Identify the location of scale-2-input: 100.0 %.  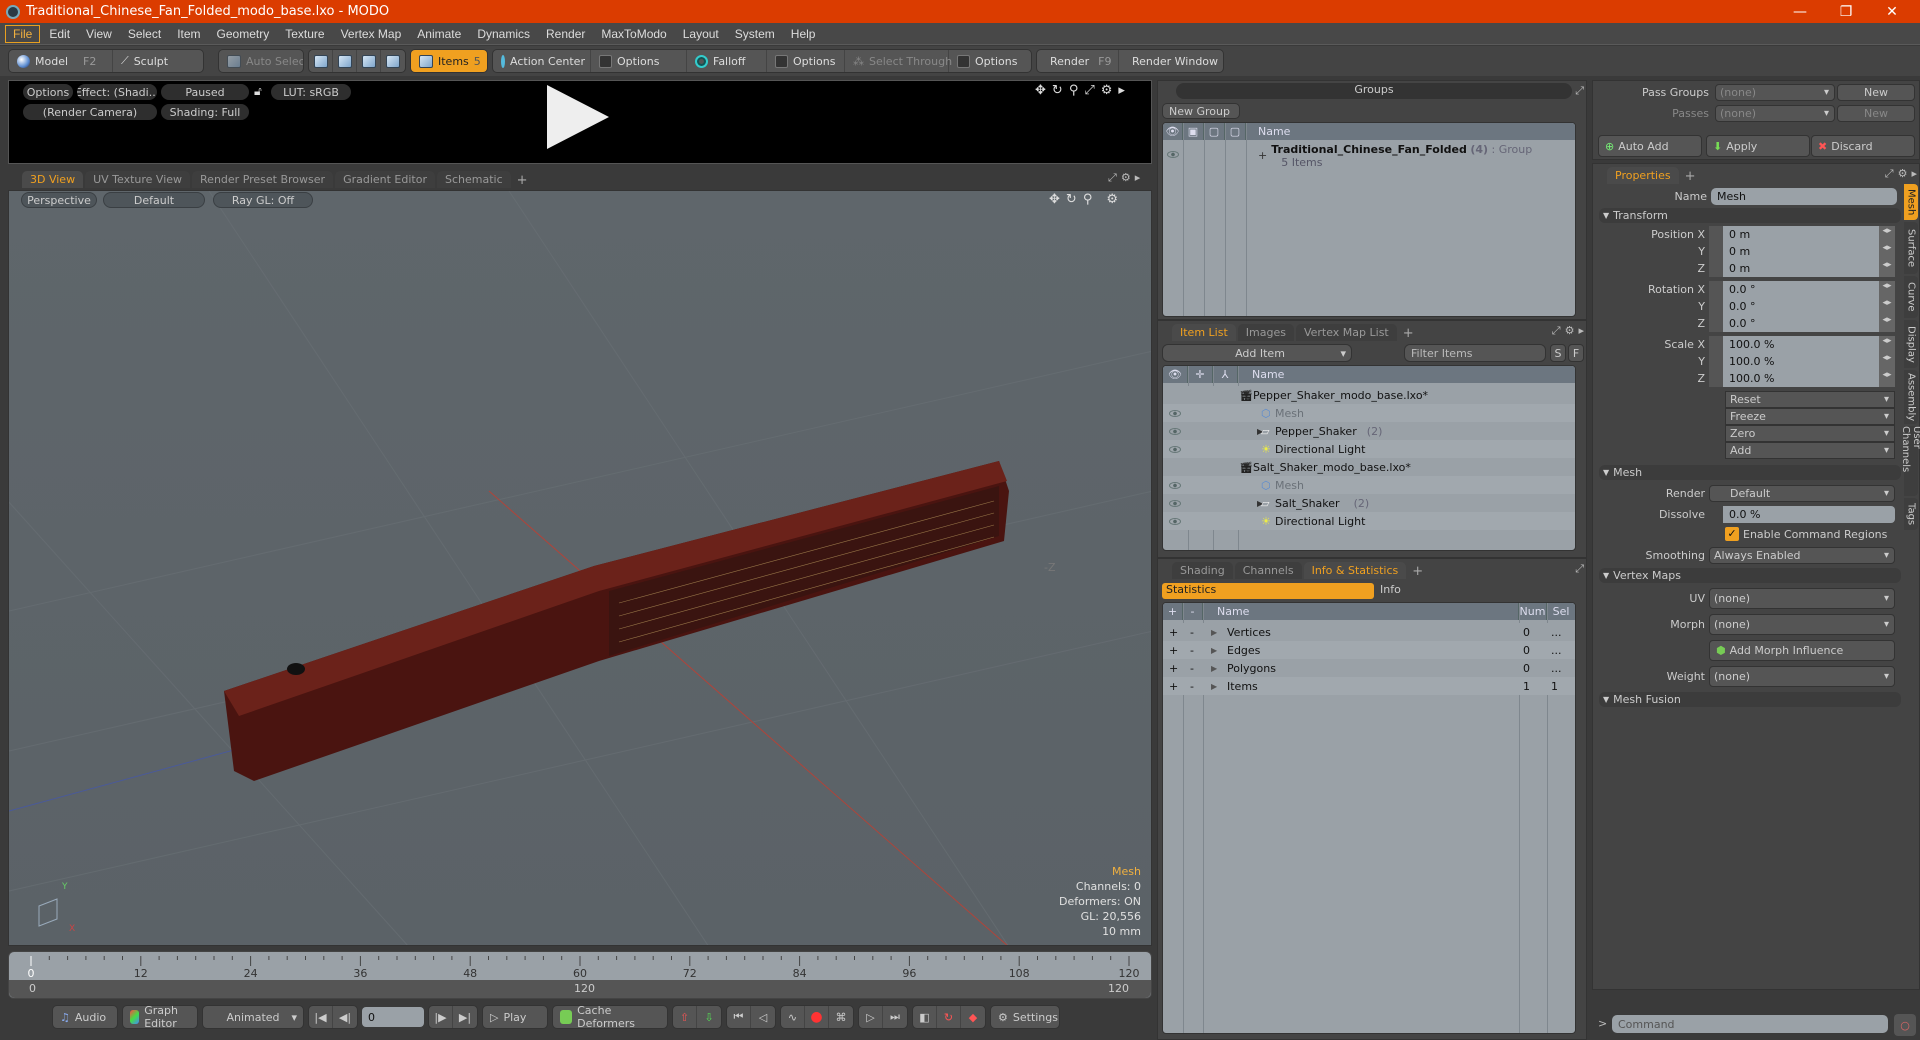
(1801, 378).